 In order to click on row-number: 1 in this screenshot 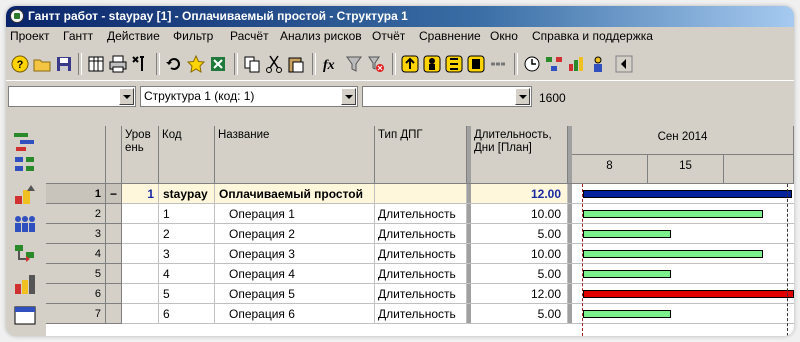, I will do `click(76, 194)`.